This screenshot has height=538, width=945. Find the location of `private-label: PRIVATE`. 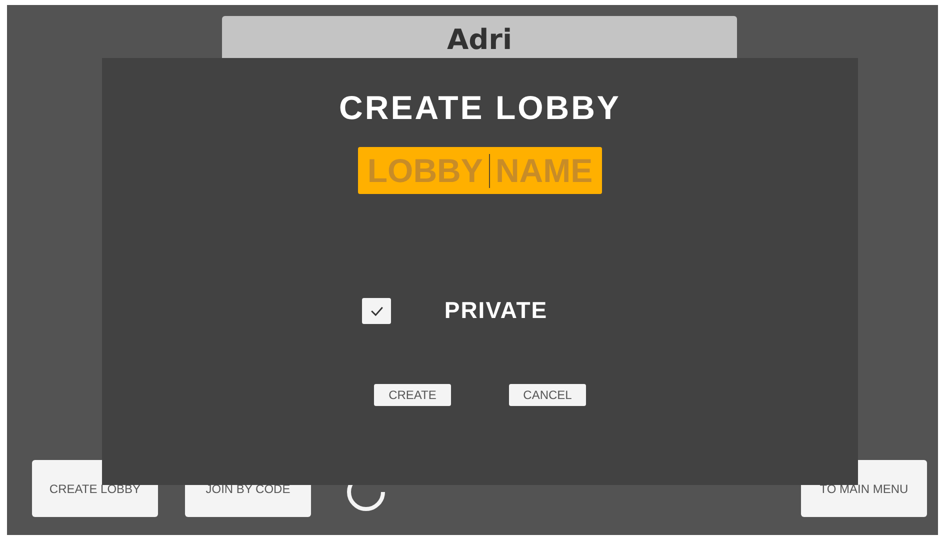

private-label: PRIVATE is located at coordinates (496, 310).